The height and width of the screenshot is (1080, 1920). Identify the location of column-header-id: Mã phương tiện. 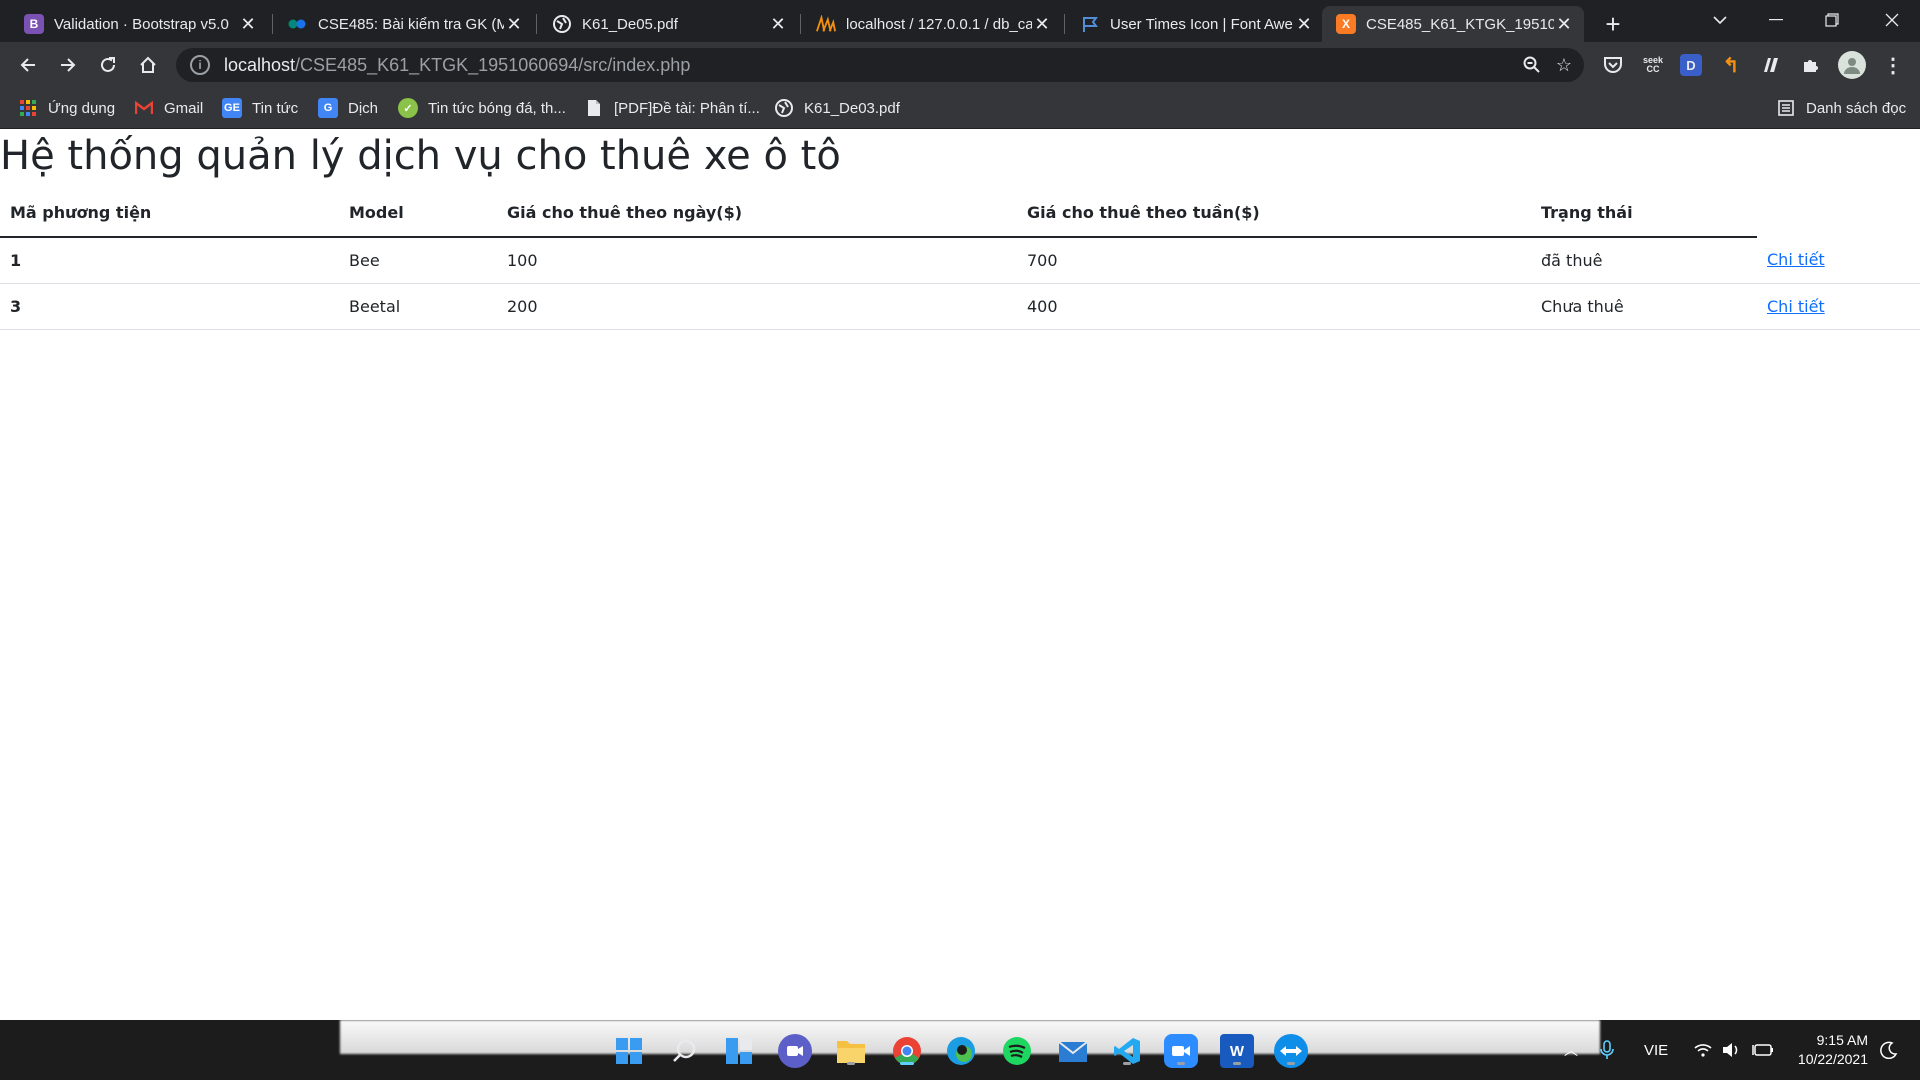
(169, 213).